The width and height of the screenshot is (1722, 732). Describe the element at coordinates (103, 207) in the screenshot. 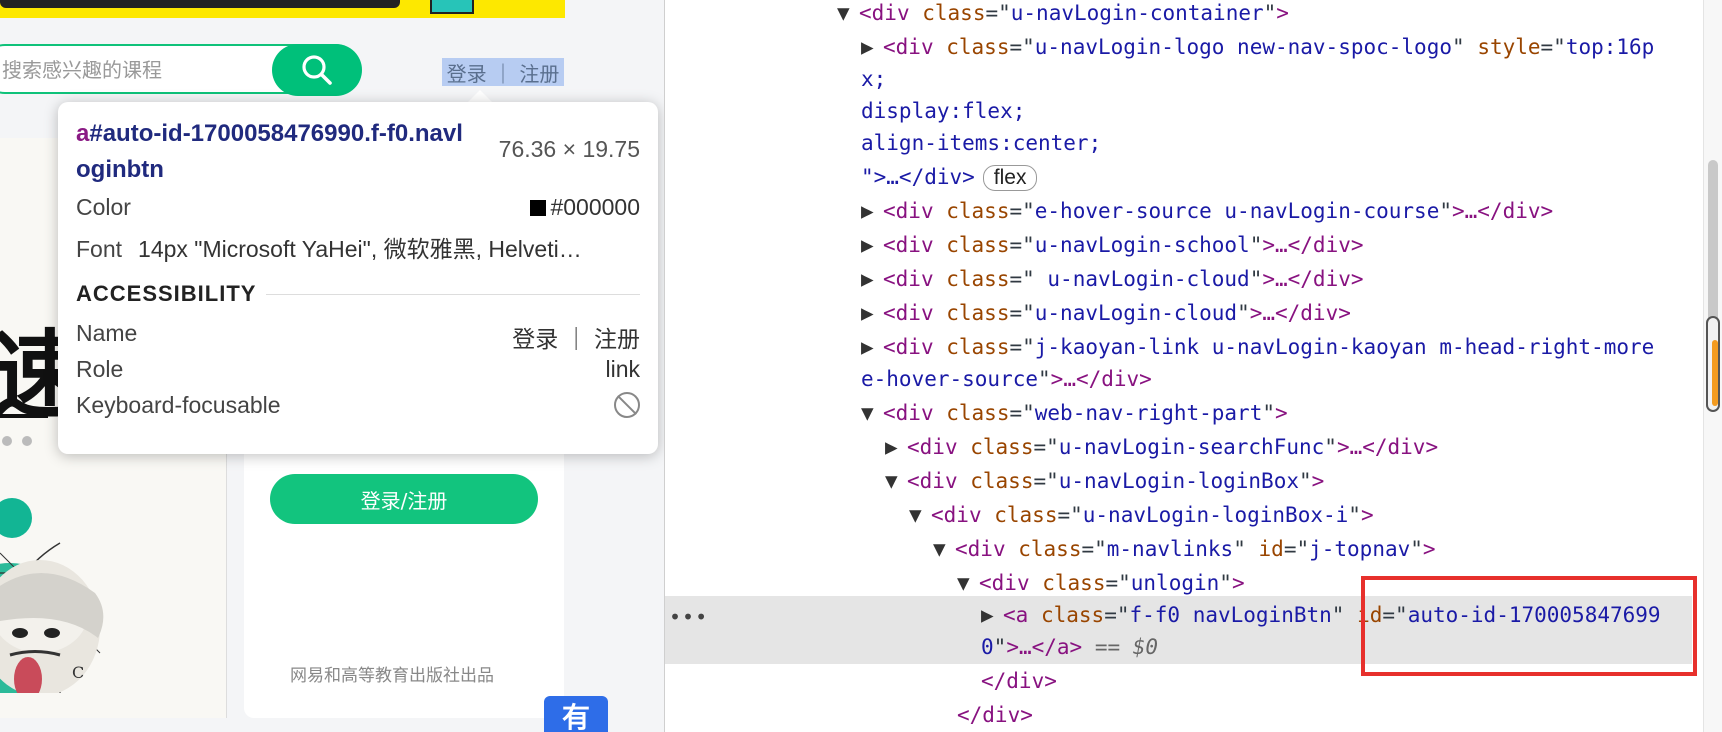

I see `color-label: Color` at that location.